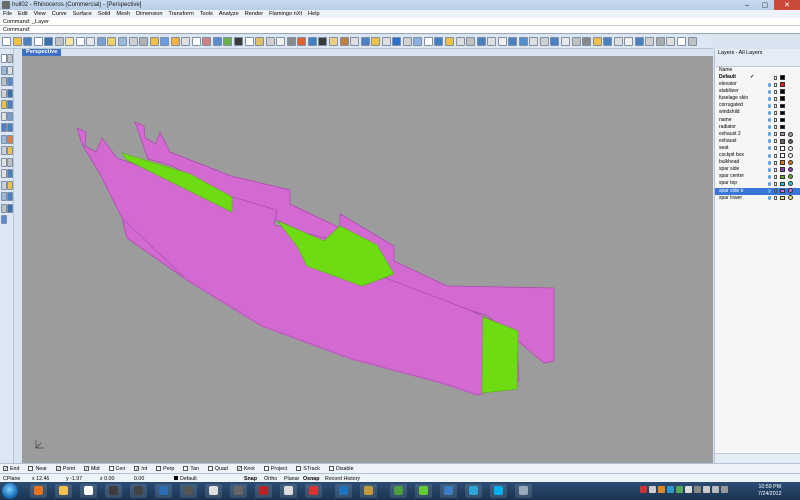  Describe the element at coordinates (757, 198) in the screenshot. I see `layer-row: spar lower` at that location.